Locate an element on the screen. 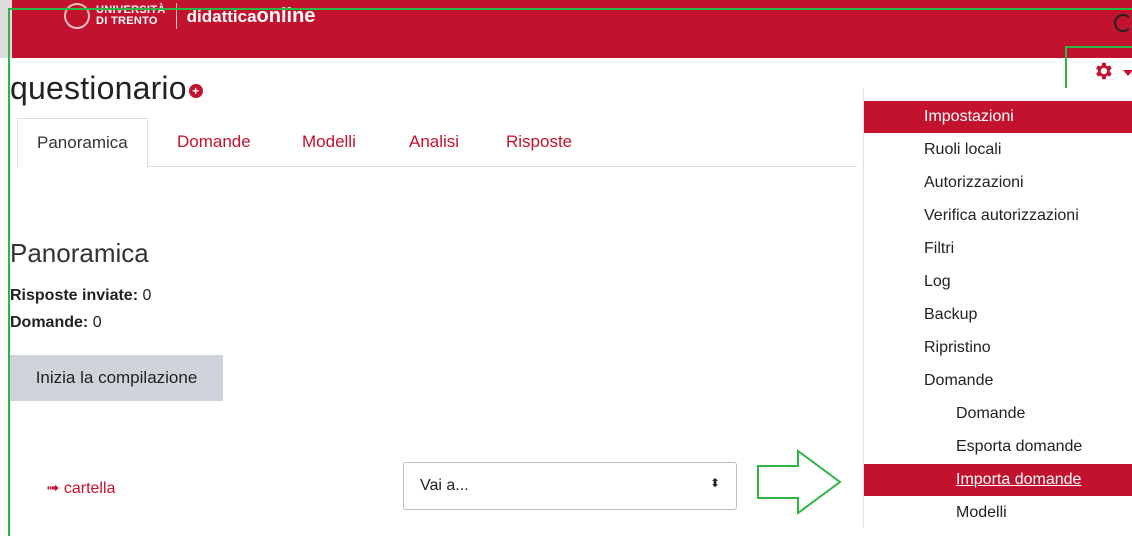  menu-item-autorizzazioni: Autorizzazioni is located at coordinates (998, 183).